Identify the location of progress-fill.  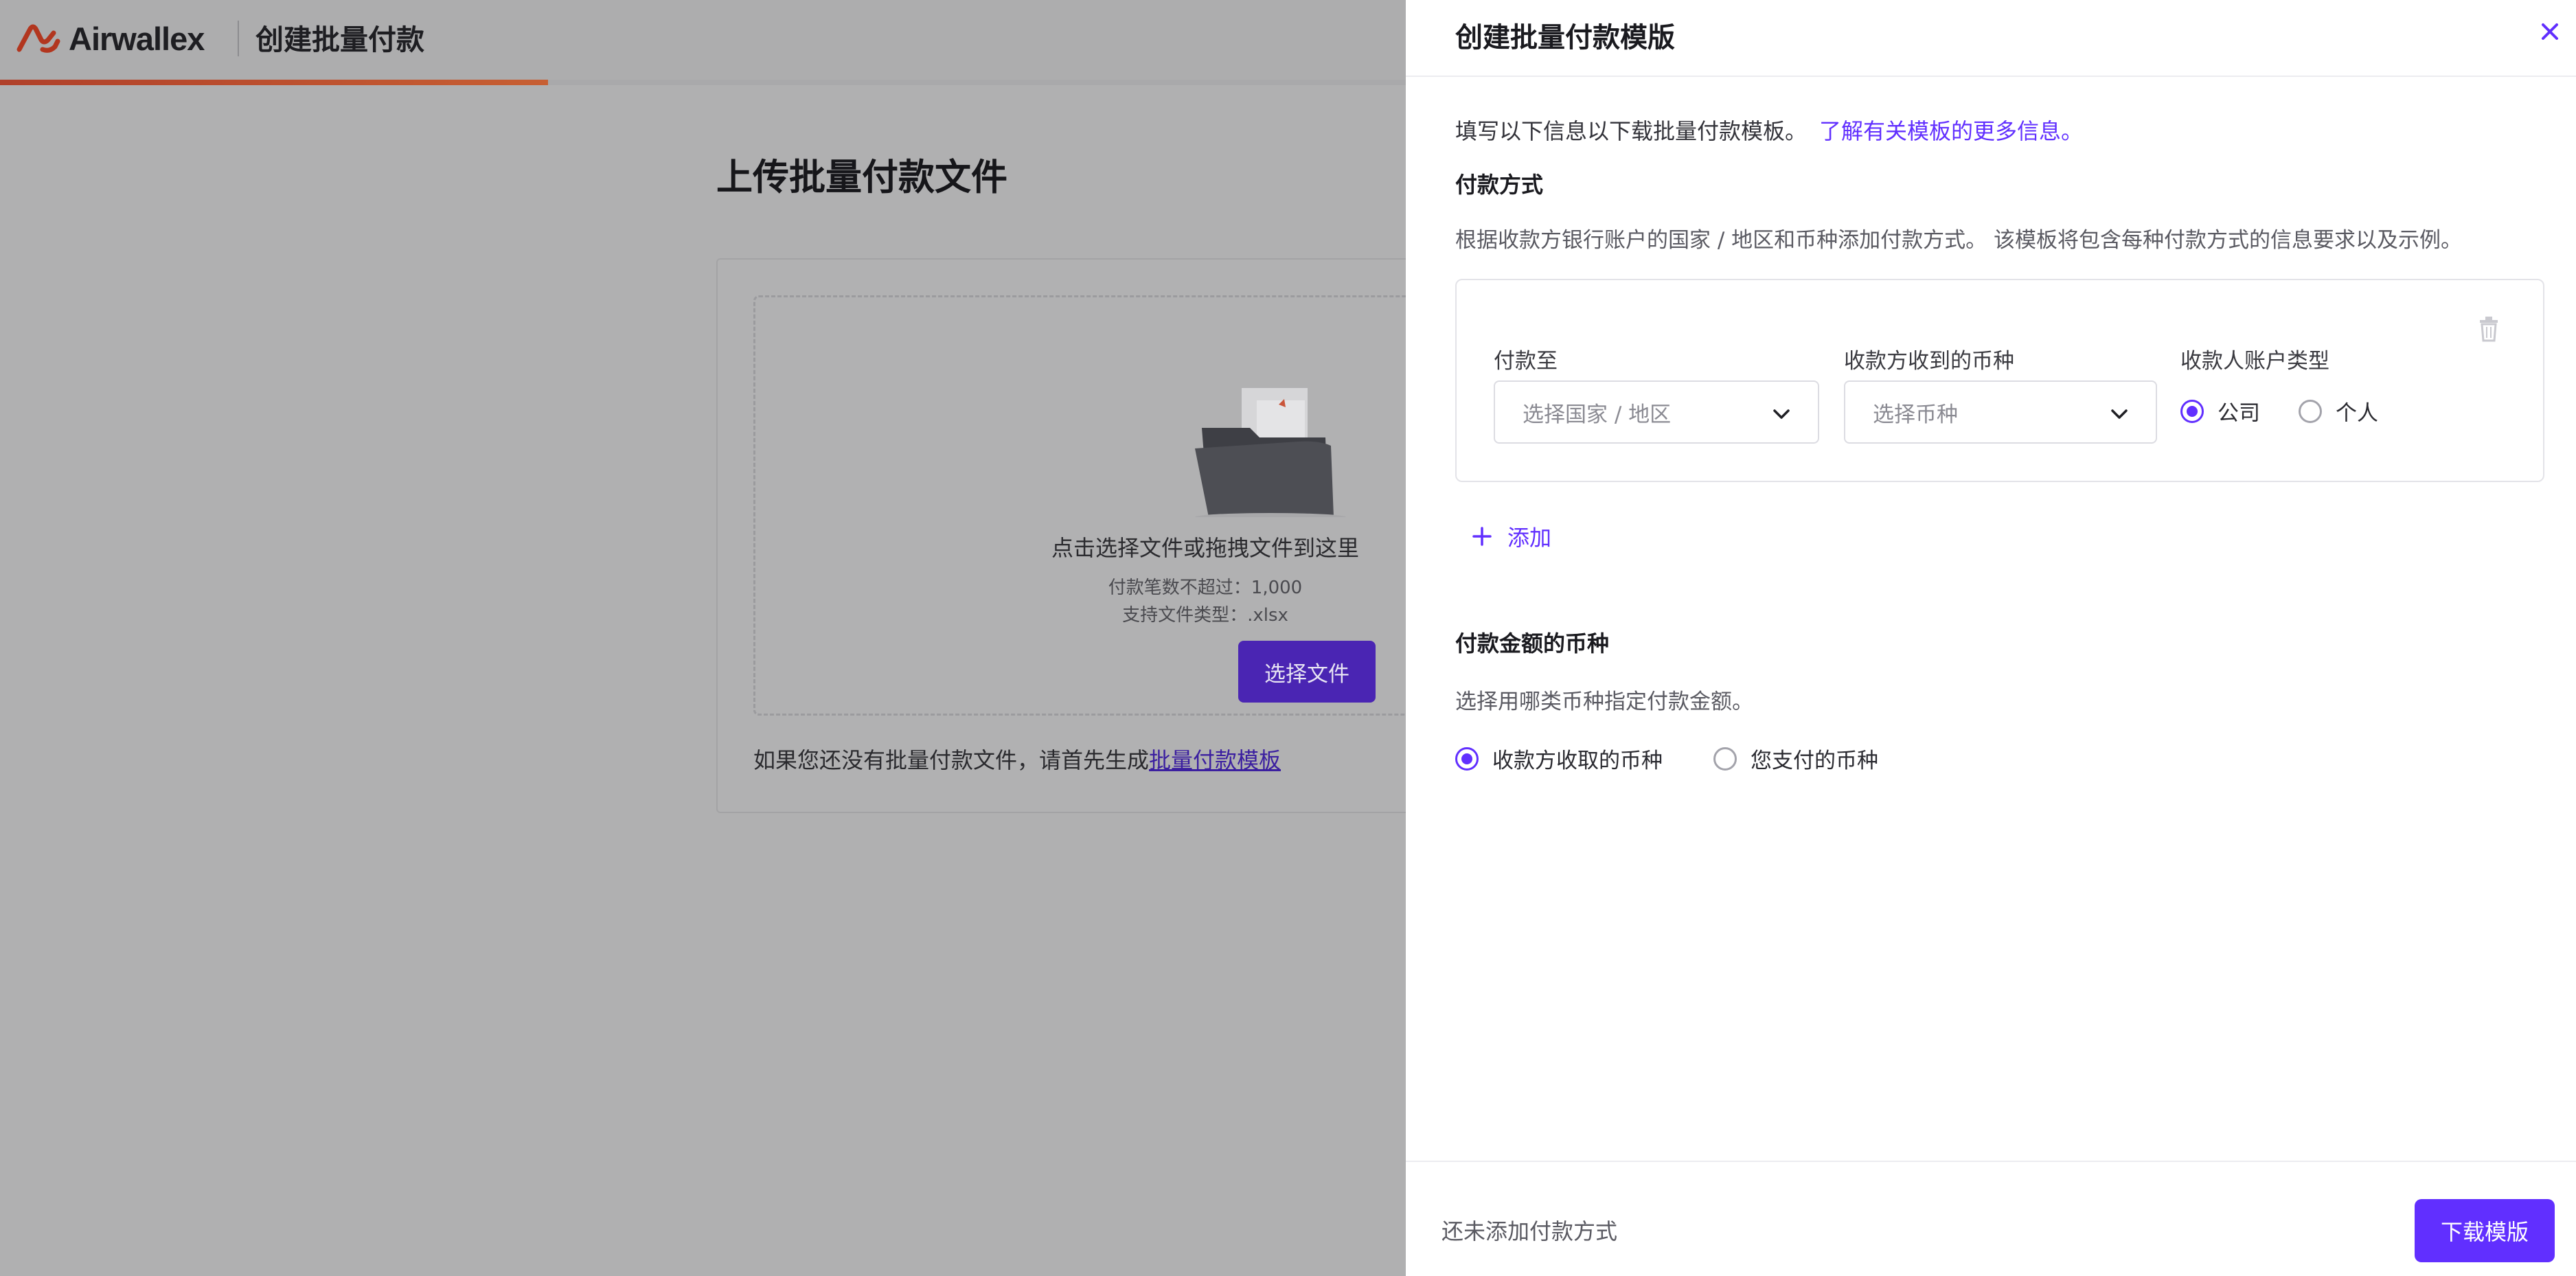
(274, 82).